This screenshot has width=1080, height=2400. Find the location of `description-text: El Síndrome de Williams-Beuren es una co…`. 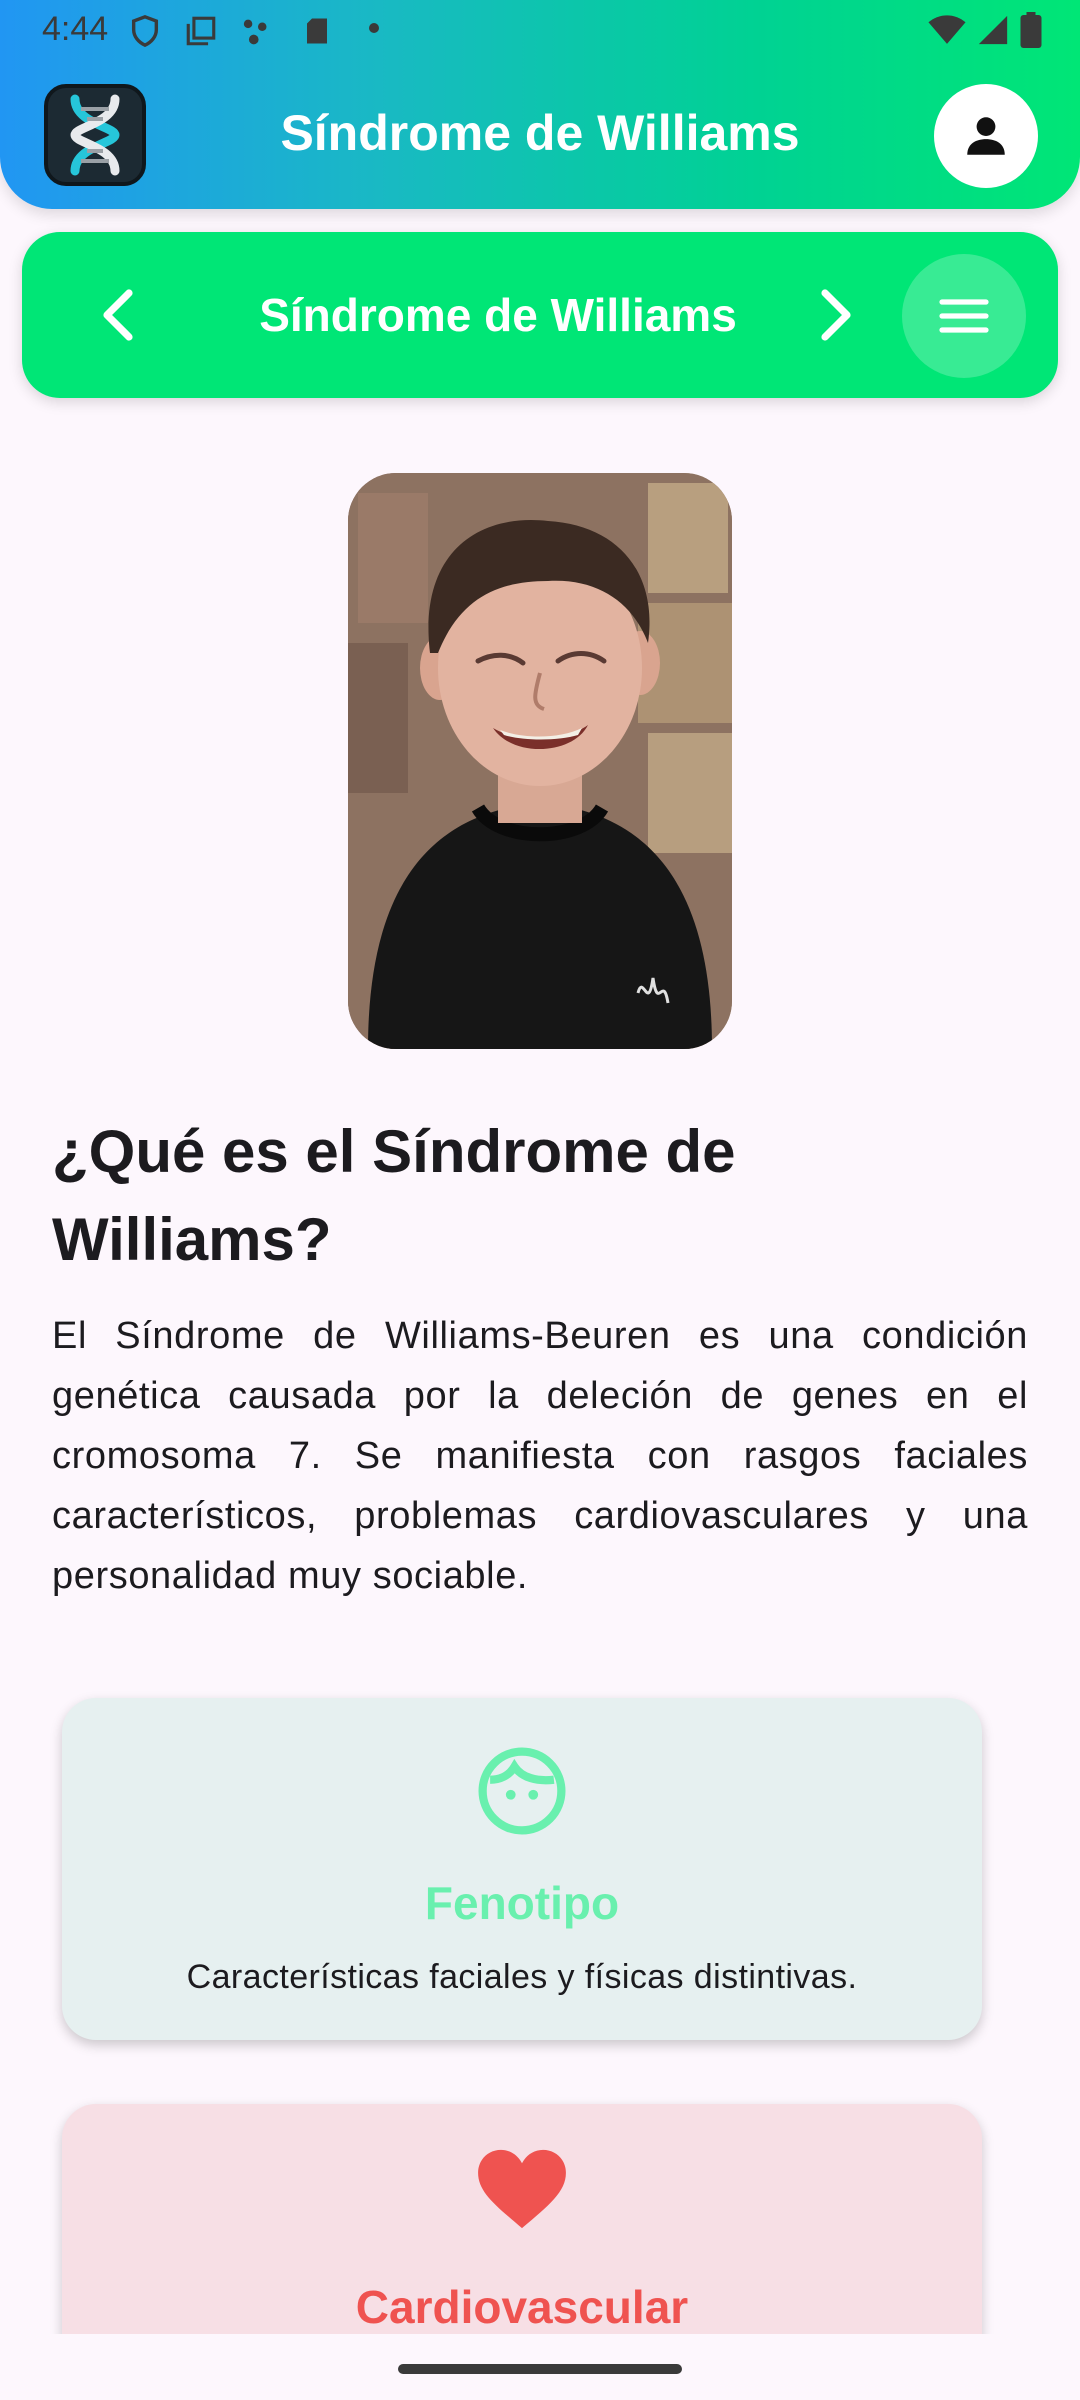

description-text: El Síndrome de Williams-Beuren es una co… is located at coordinates (540, 1456).